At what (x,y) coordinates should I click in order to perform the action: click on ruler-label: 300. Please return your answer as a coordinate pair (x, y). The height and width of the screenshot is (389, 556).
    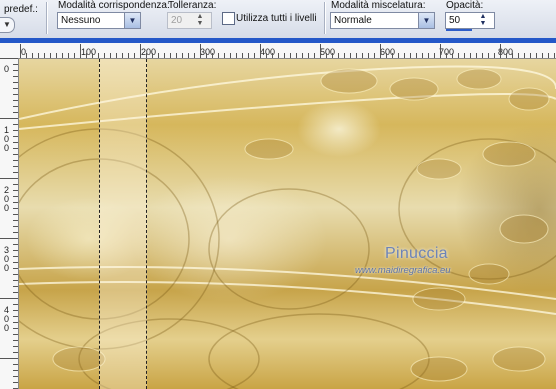
    Looking at the image, I should click on (7, 259).